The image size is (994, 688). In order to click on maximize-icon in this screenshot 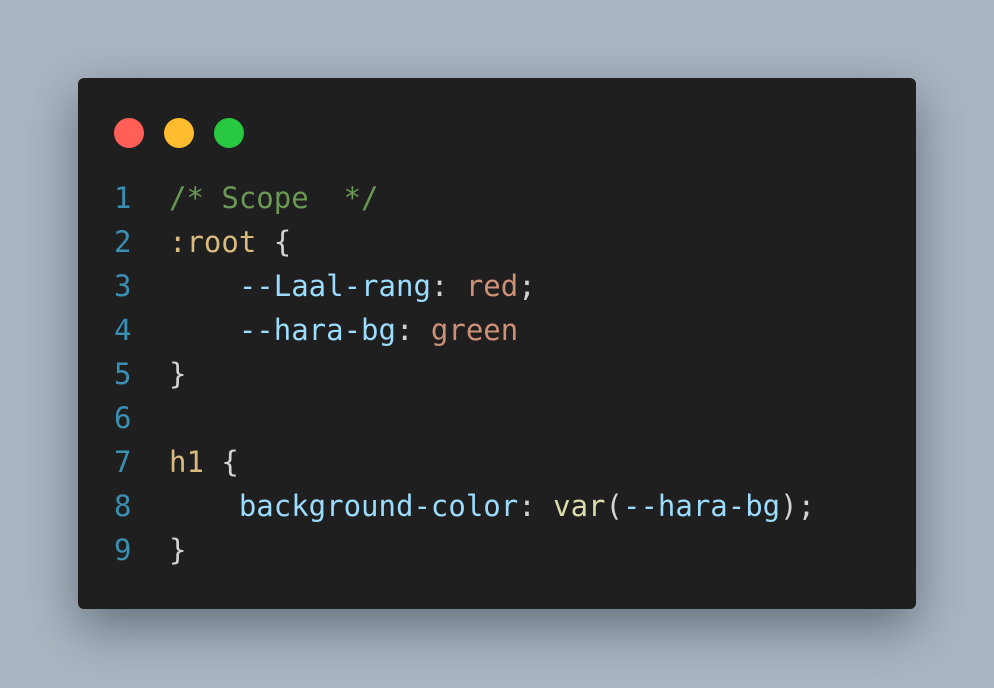, I will do `click(229, 133)`.